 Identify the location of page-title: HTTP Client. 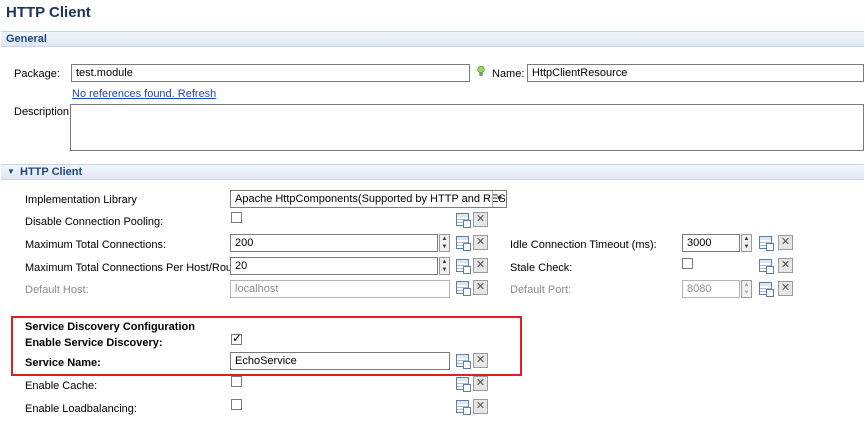
(48, 12).